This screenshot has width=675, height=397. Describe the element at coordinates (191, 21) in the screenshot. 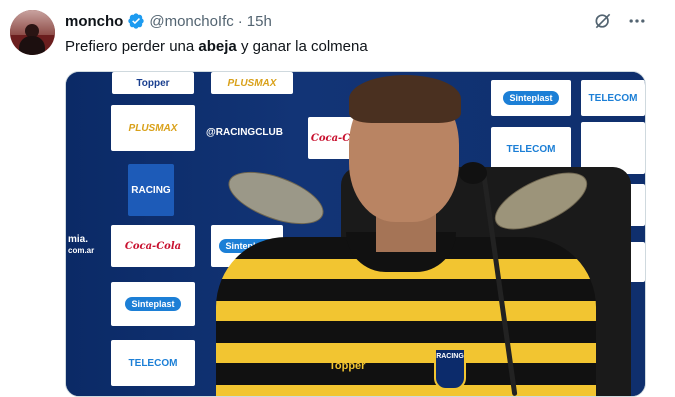

I see `handle: @monchoIfc` at that location.